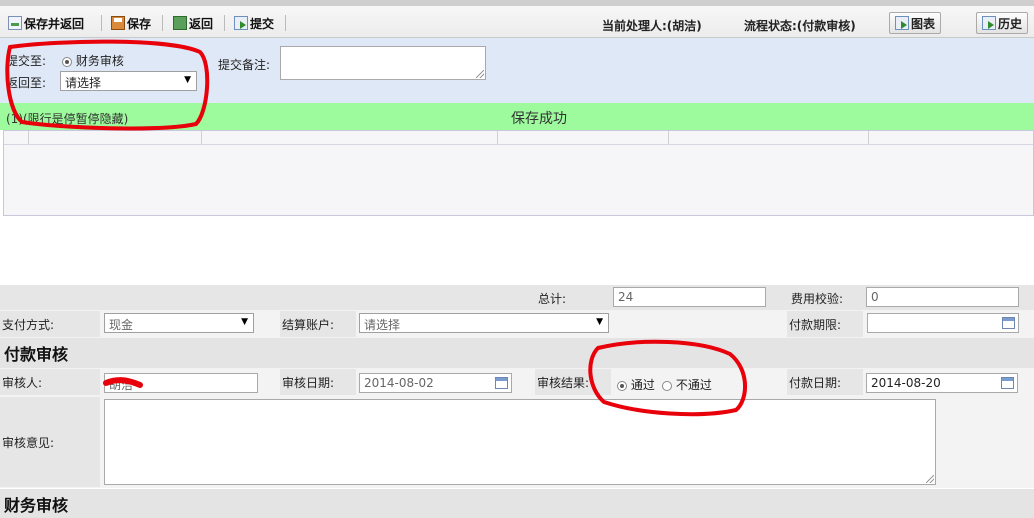 This screenshot has width=1034, height=518. I want to click on pay-date-value: 2014-08-20, so click(906, 383).